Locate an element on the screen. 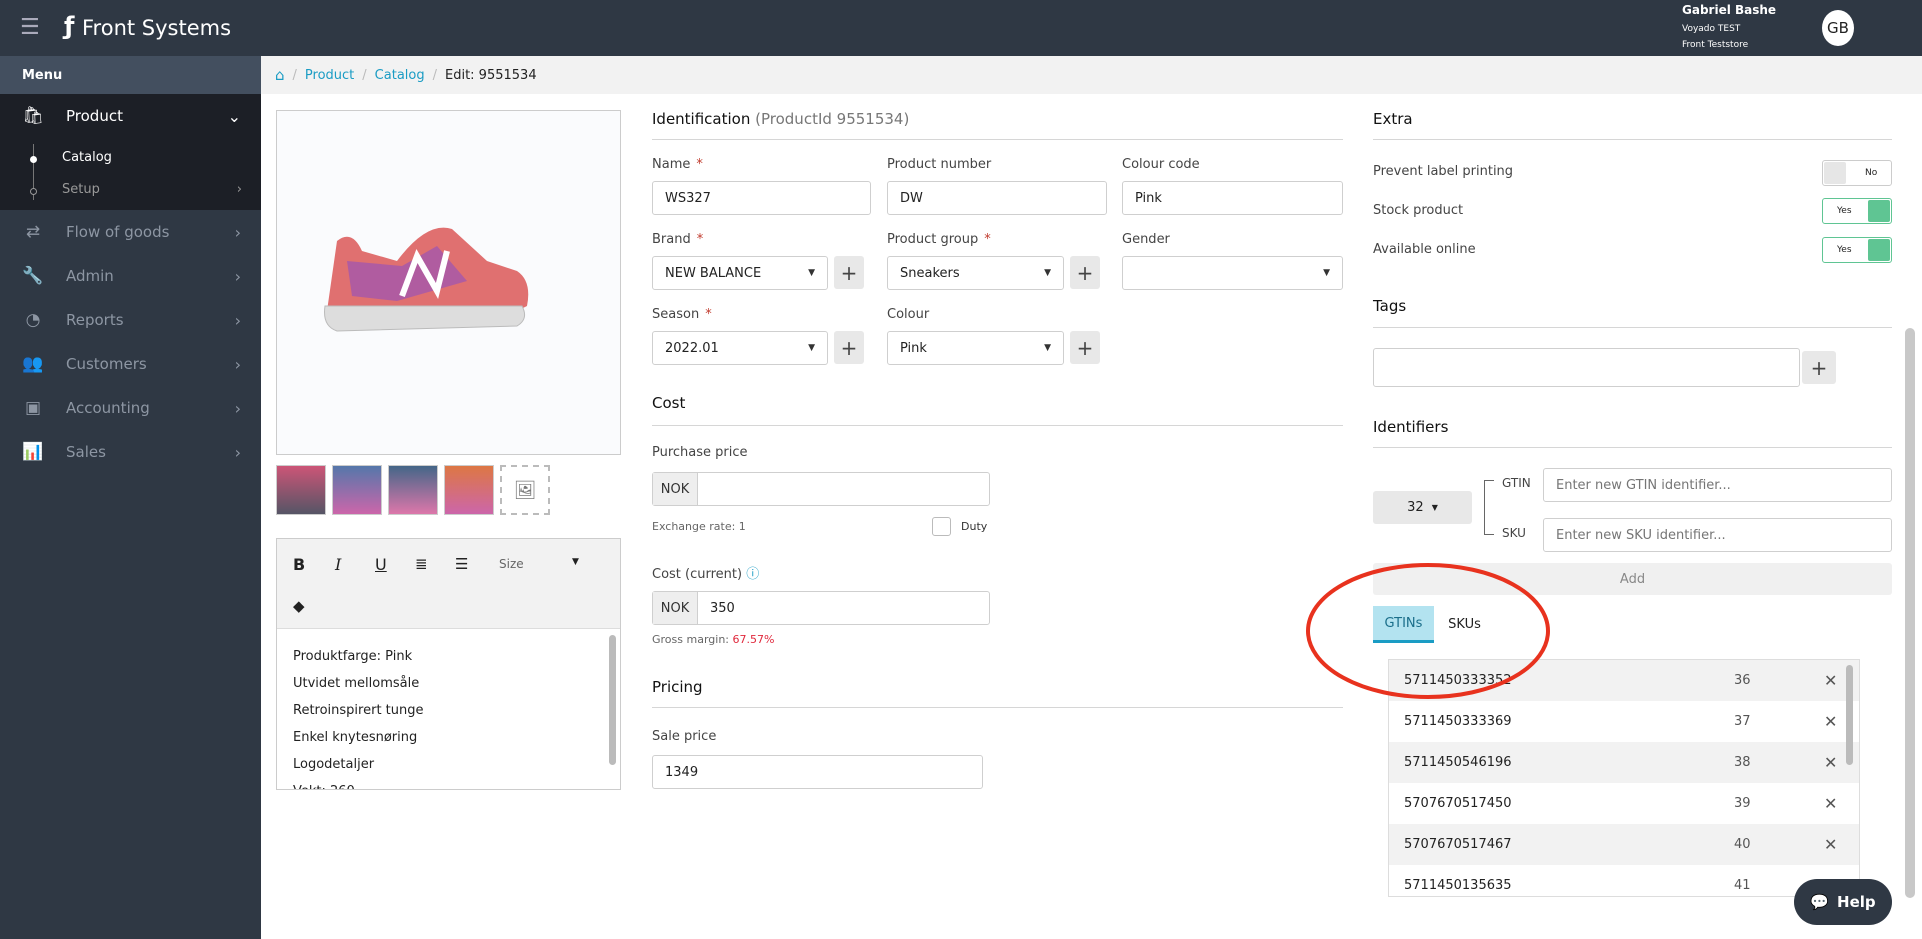 This screenshot has width=1922, height=939. tags-input is located at coordinates (1586, 367).